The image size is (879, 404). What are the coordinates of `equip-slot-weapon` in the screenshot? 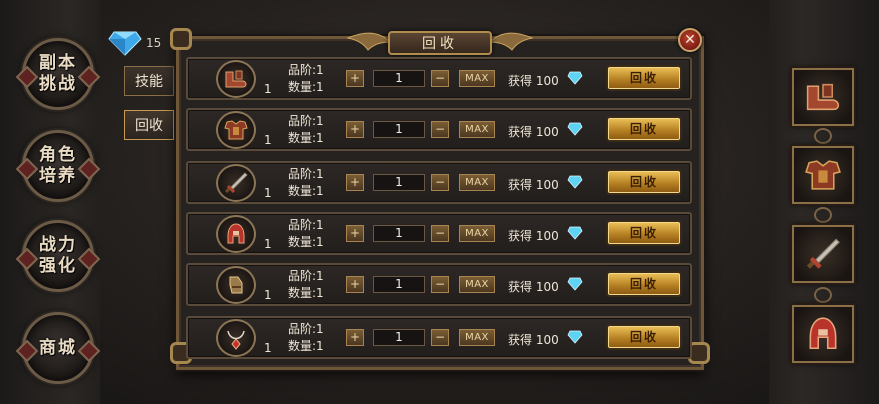 It's located at (823, 254).